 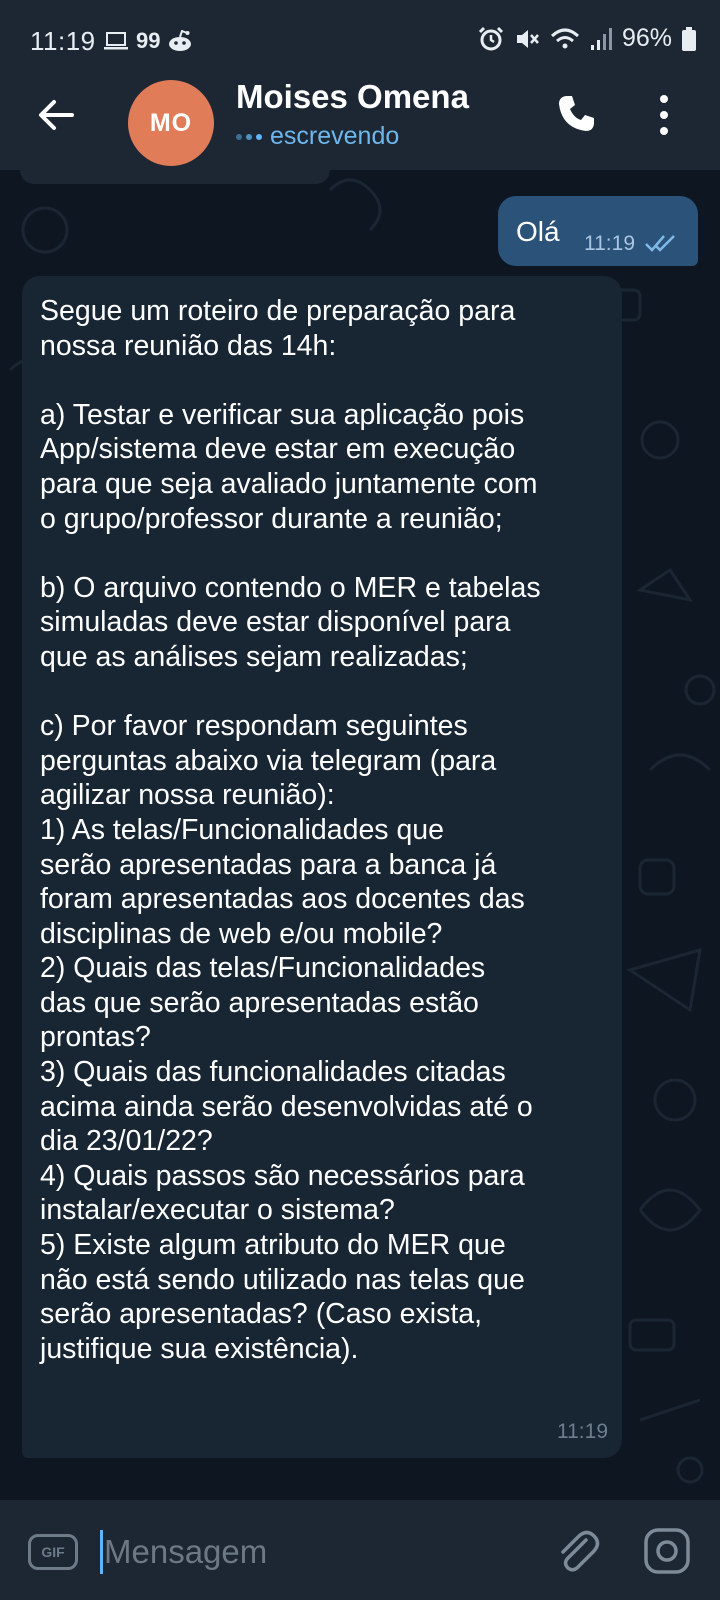 What do you see at coordinates (689, 38) in the screenshot?
I see `battery-icon` at bounding box center [689, 38].